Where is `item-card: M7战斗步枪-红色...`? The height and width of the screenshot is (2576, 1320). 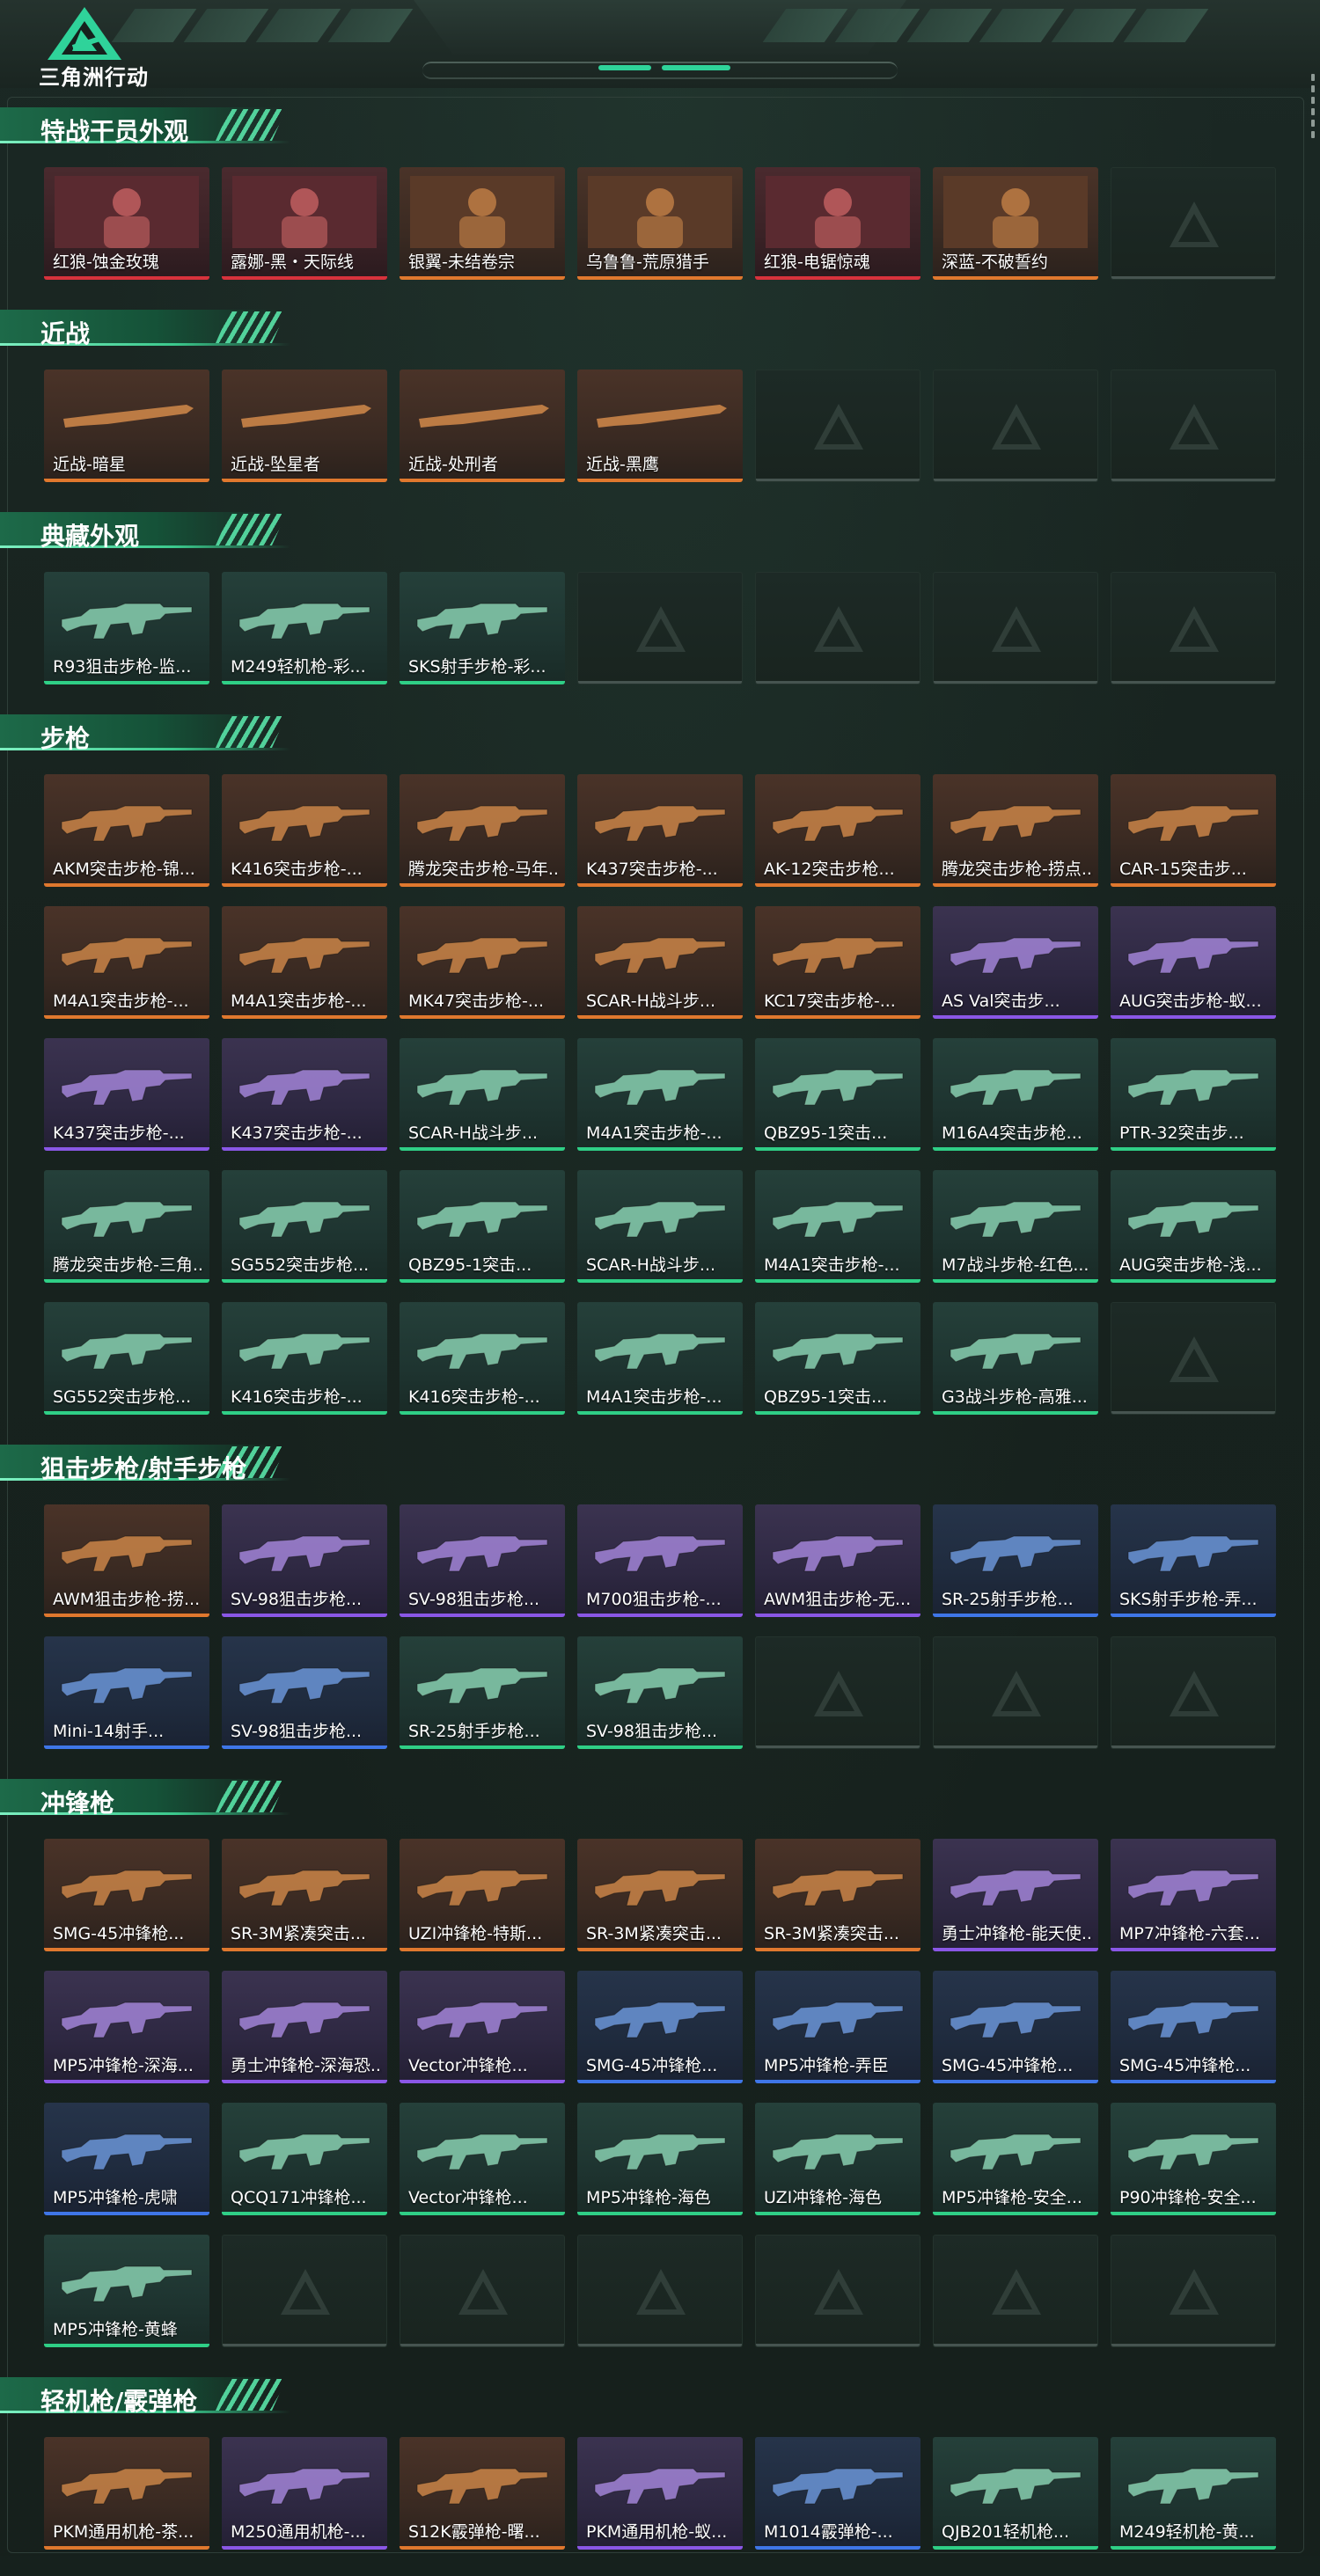 item-card: M7战斗步枪-红色... is located at coordinates (1015, 1226).